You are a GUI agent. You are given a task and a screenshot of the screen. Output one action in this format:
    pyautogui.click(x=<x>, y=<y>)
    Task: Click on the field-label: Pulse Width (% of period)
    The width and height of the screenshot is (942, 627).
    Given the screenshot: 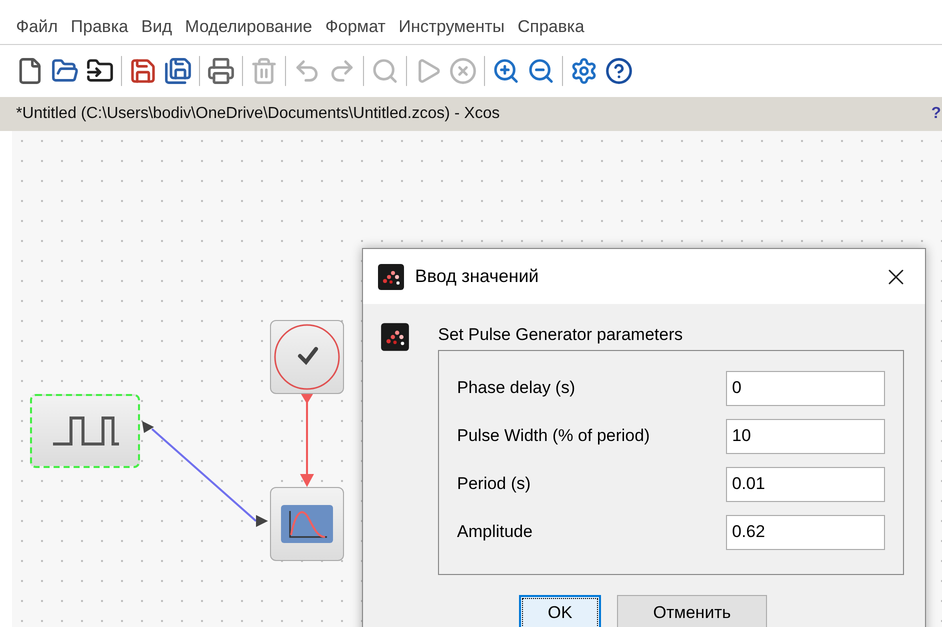 What is the action you would take?
    pyautogui.click(x=553, y=436)
    